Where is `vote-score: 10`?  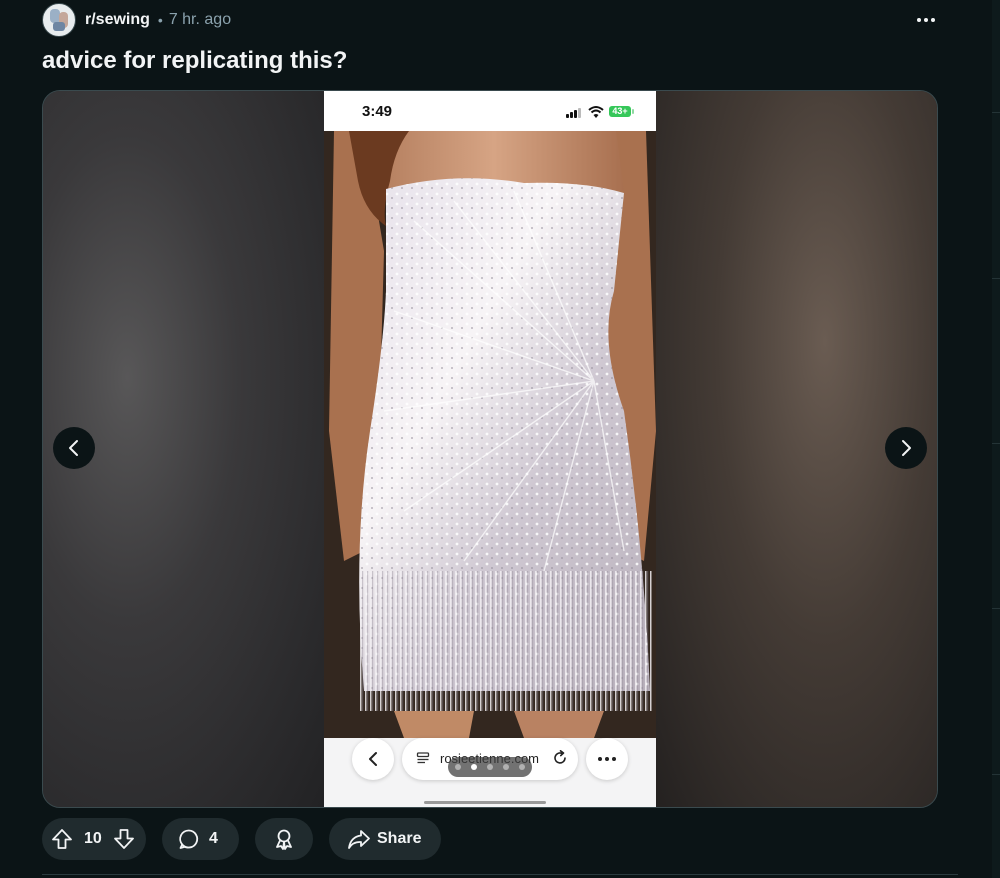 vote-score: 10 is located at coordinates (93, 838).